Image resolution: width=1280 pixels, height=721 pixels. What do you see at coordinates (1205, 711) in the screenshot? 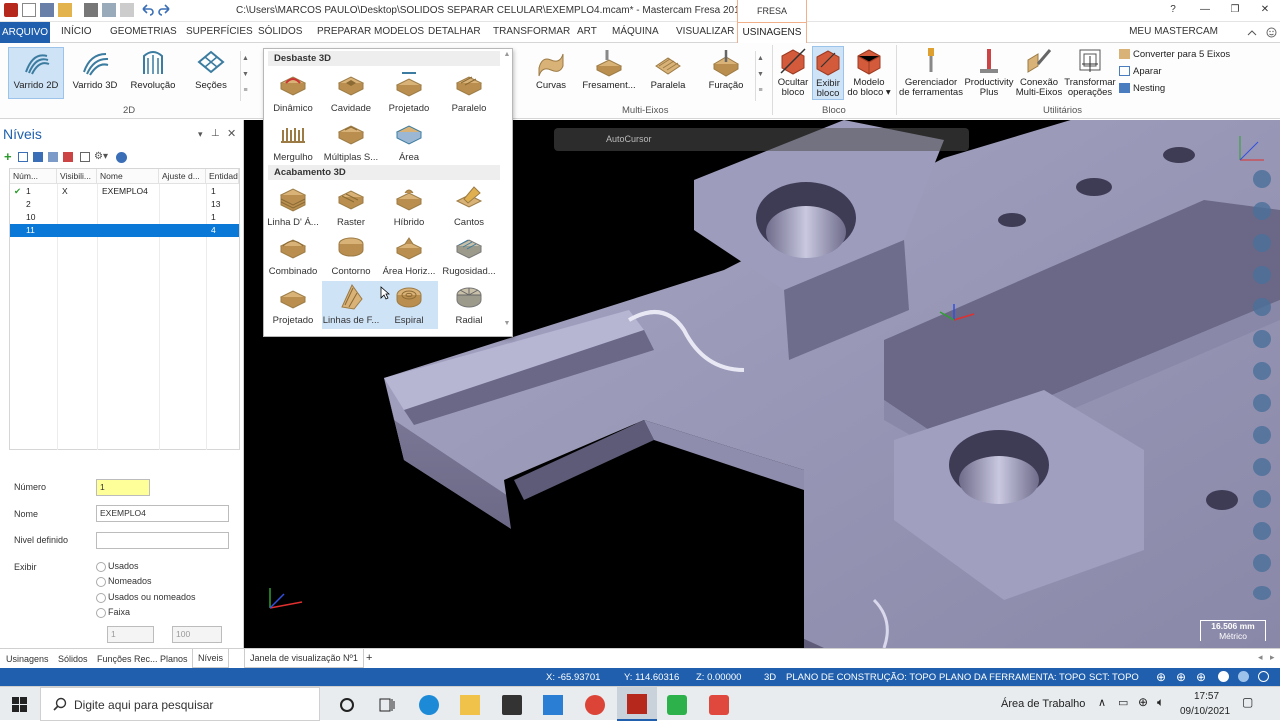
I see `clock-date: 09/10/2021` at bounding box center [1205, 711].